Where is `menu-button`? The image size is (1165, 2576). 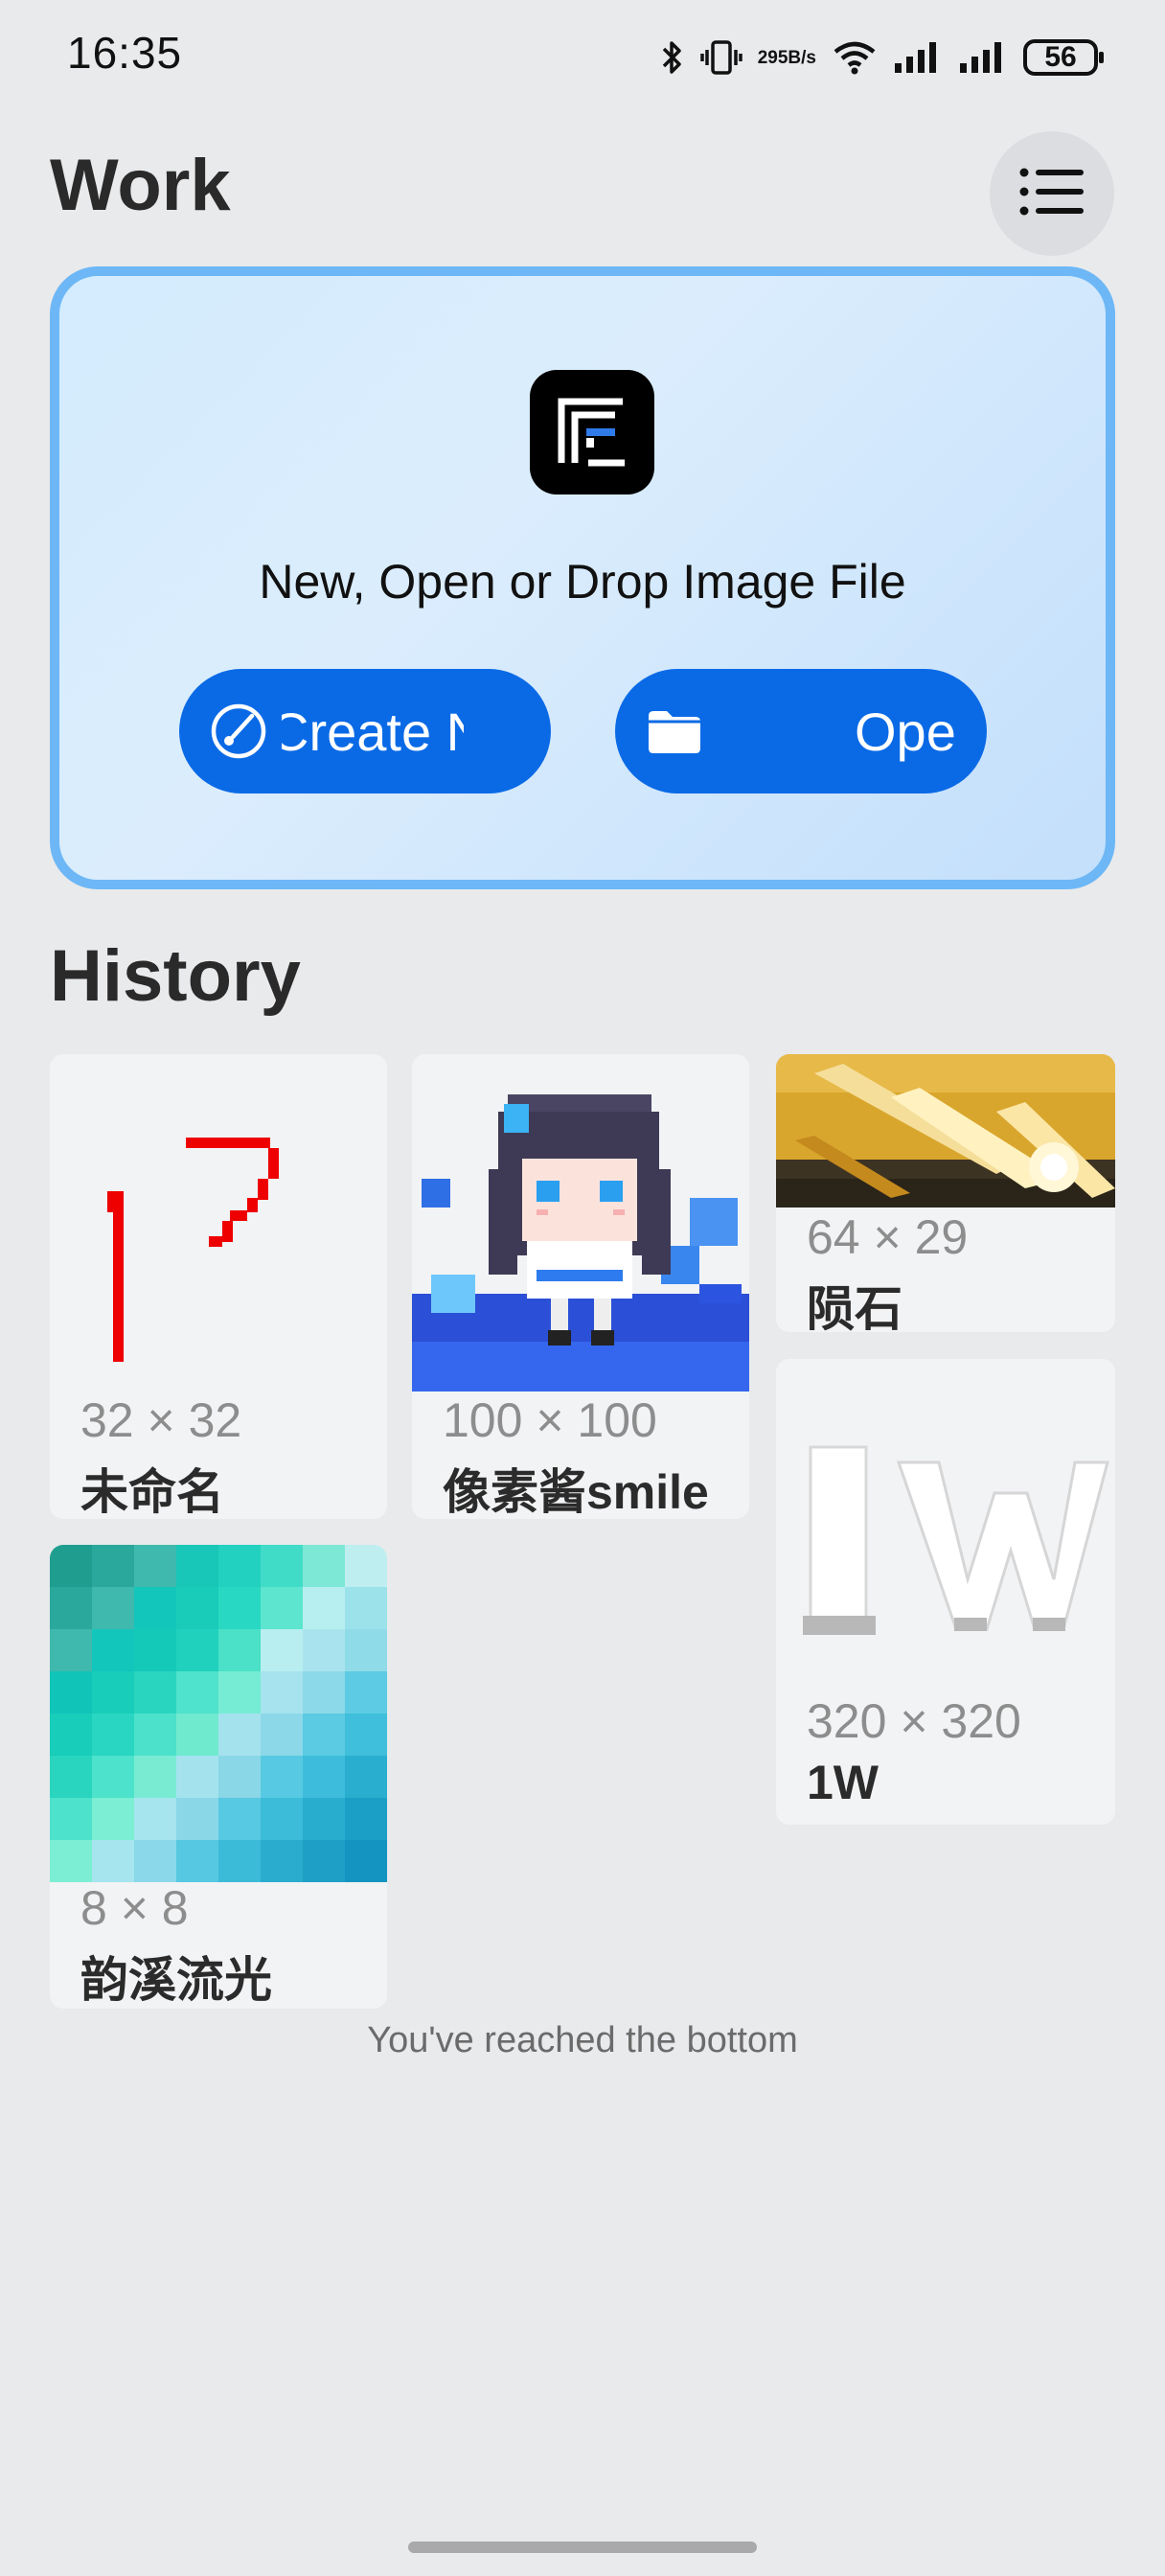
menu-button is located at coordinates (1052, 193).